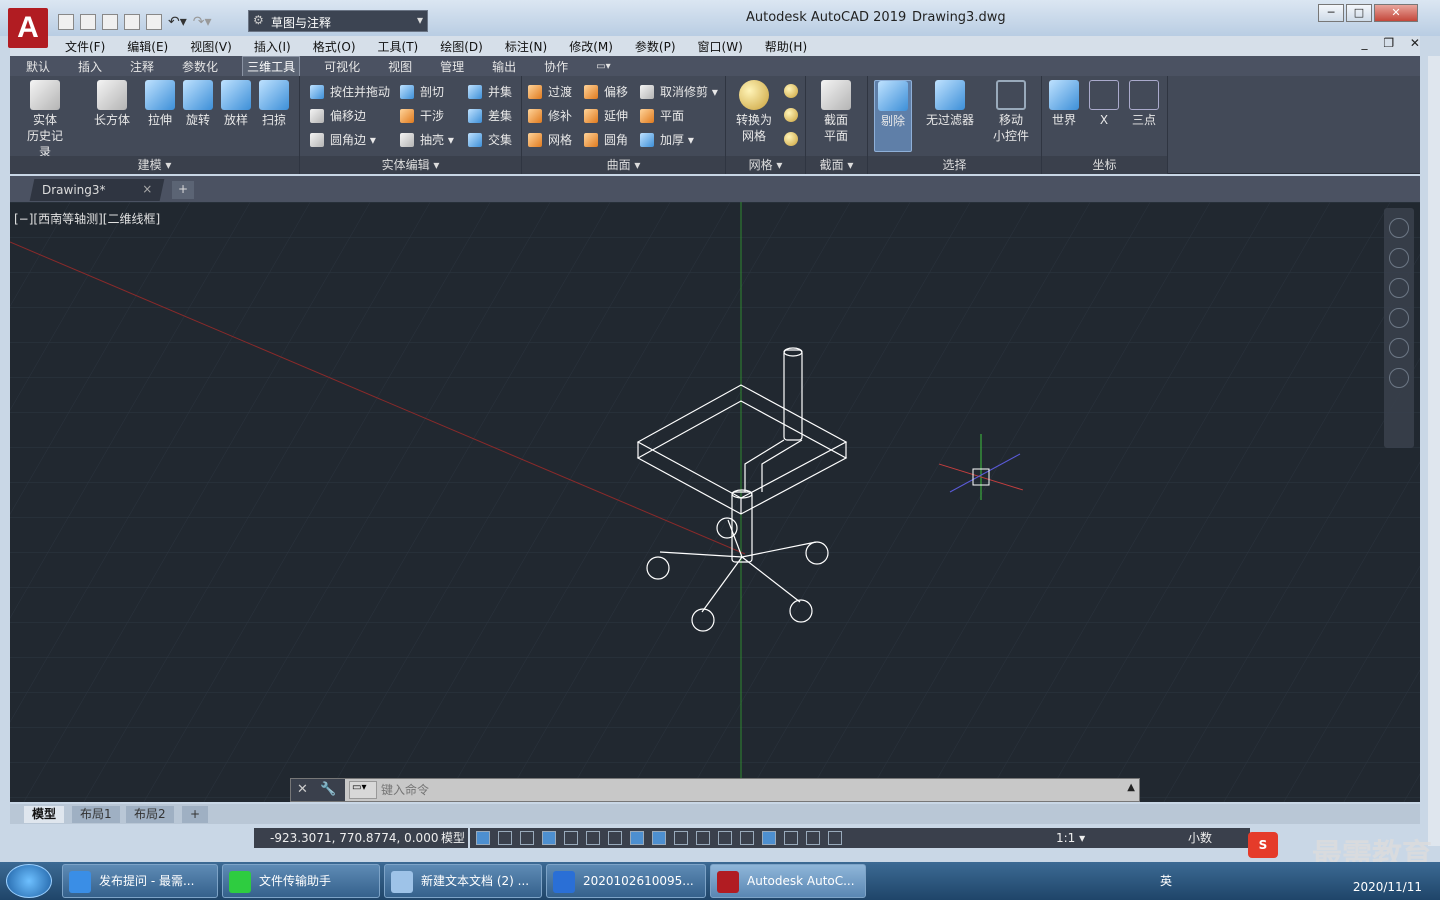  I want to click on clock-date: 2020/11/11, so click(1387, 887).